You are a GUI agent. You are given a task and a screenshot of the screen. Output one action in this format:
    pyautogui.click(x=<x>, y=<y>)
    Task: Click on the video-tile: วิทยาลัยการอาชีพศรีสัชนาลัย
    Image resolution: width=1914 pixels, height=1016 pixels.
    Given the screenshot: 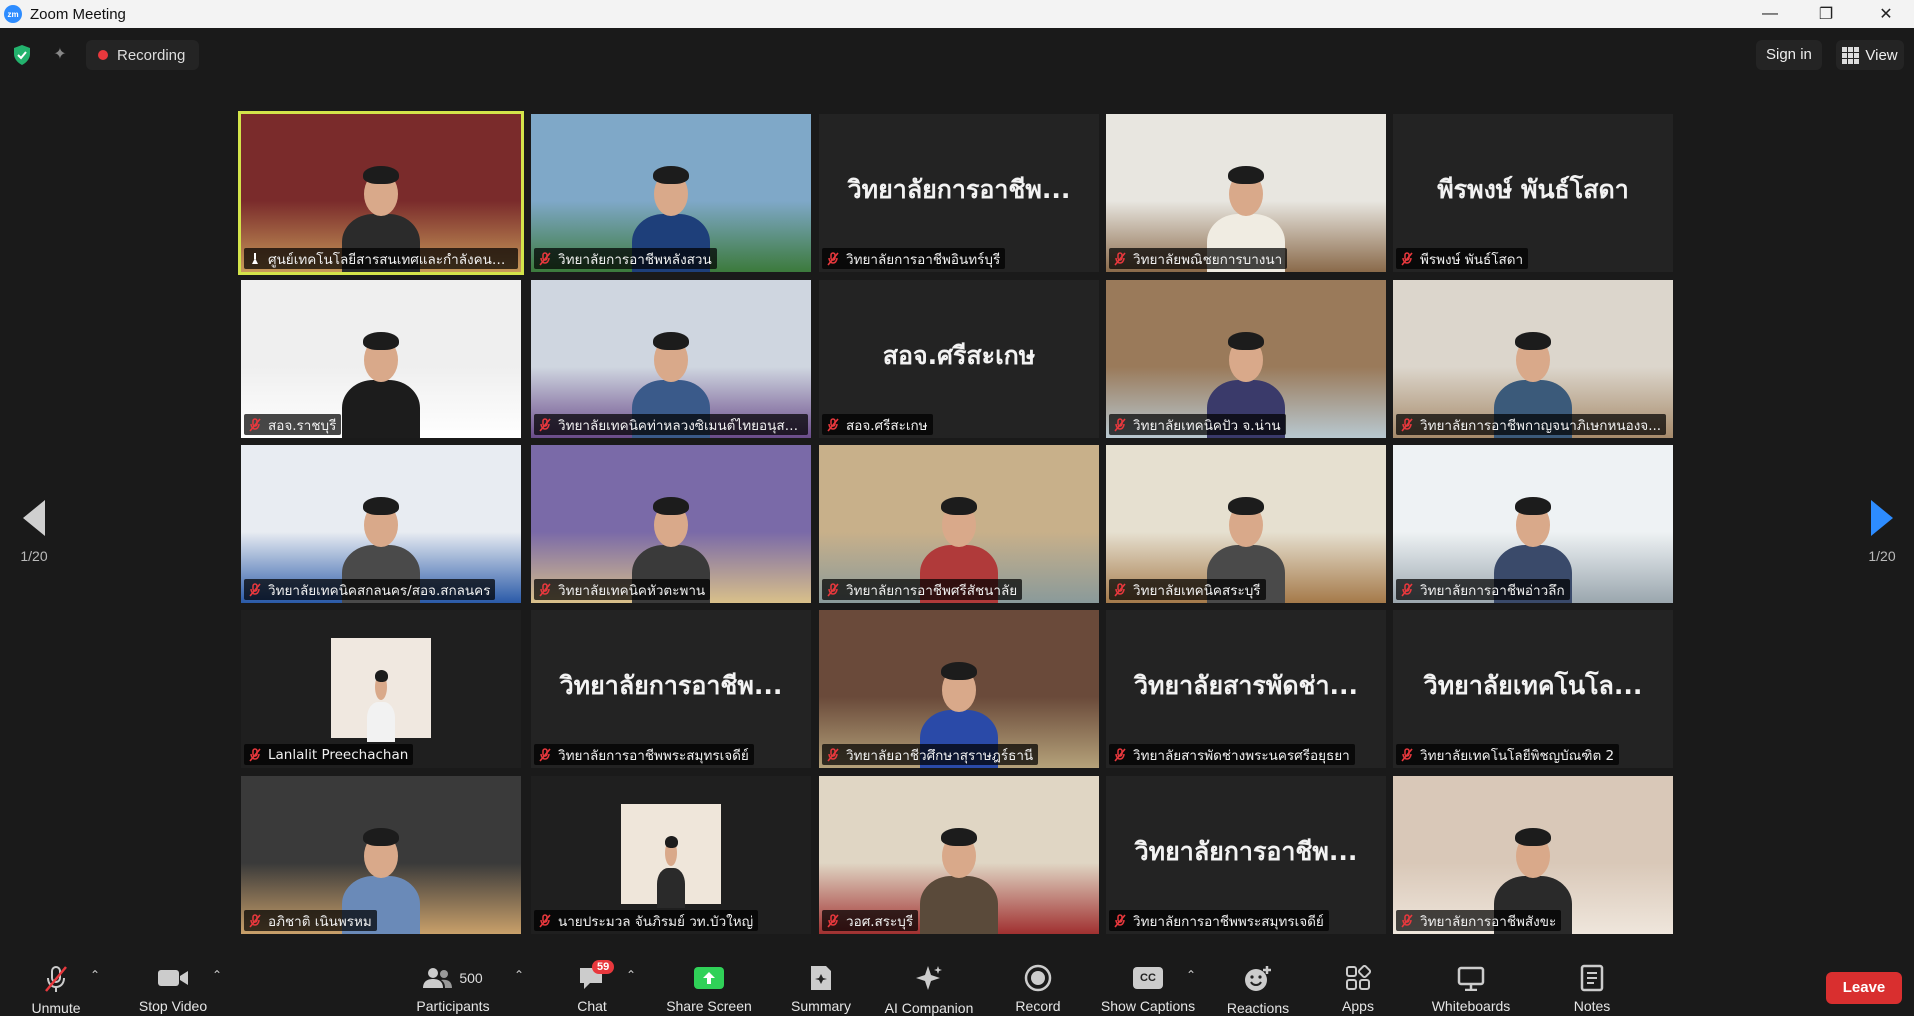 What is the action you would take?
    pyautogui.click(x=959, y=524)
    